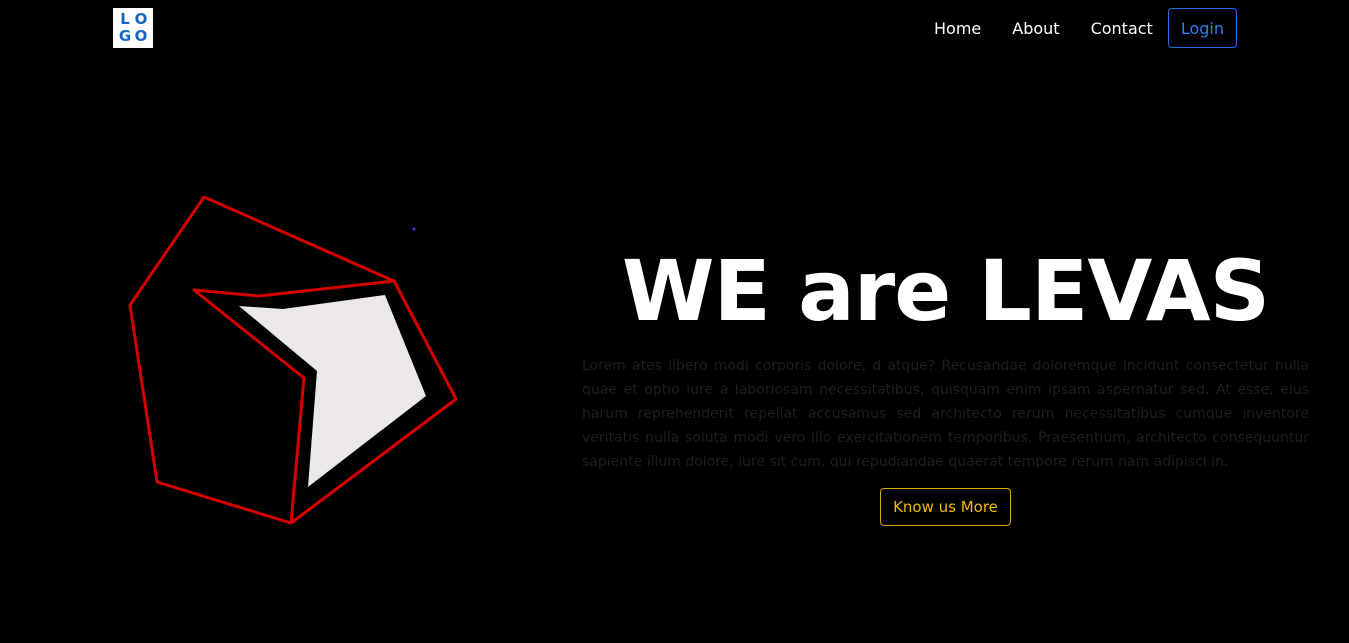  I want to click on hero-title: WE are LEVAS, so click(945, 291).